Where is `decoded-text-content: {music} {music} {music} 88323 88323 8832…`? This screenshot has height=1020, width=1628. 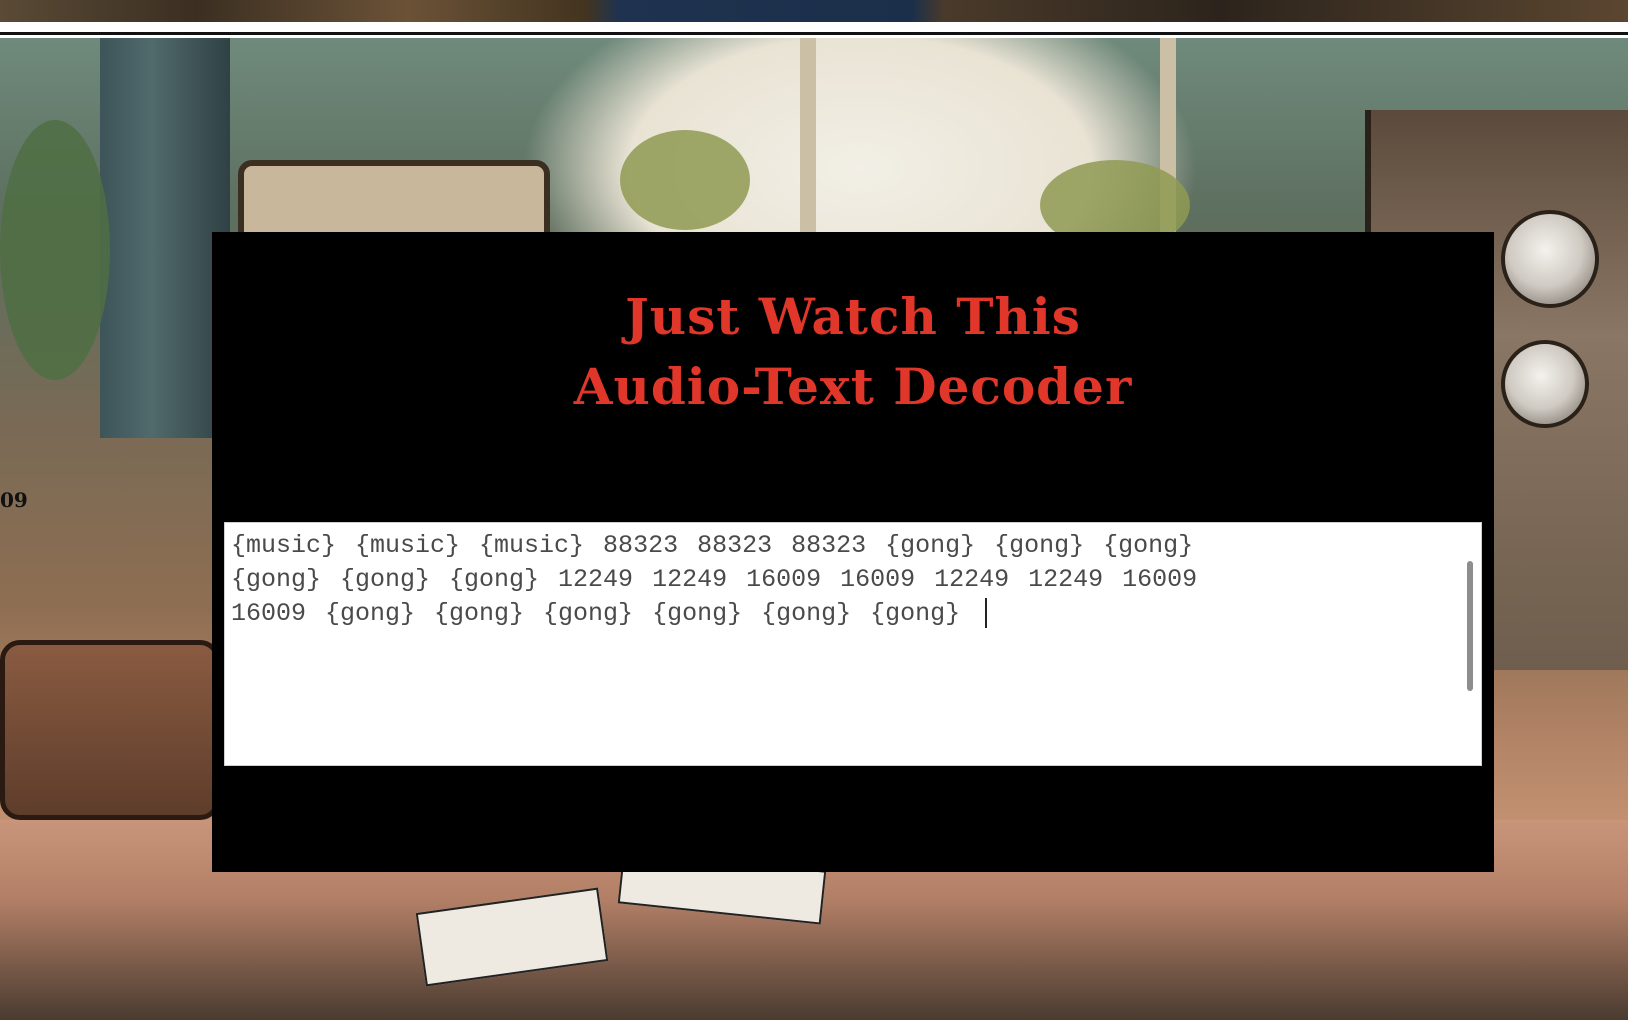 decoded-text-content: {music} {music} {music} 88323 88323 8832… is located at coordinates (841, 580).